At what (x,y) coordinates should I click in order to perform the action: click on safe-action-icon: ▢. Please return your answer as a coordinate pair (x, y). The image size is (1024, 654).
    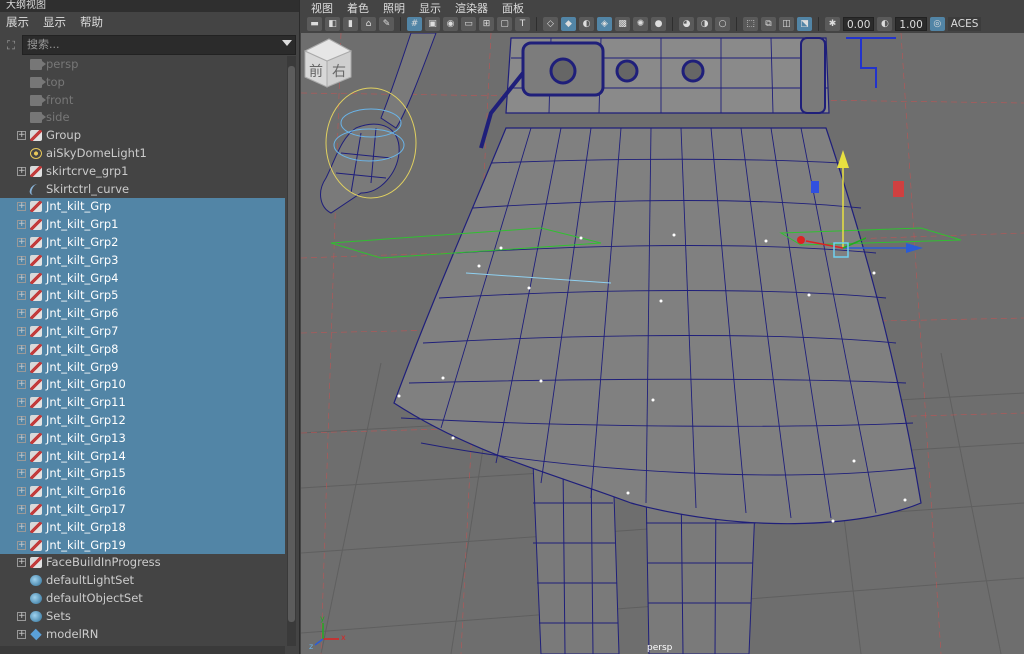
    Looking at the image, I should click on (504, 24).